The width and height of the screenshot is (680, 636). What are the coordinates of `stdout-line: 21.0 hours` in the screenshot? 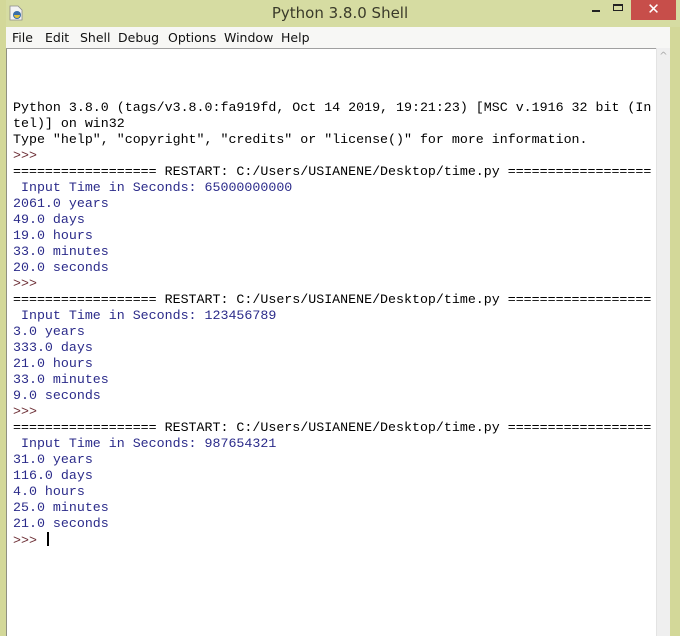 It's located at (53, 363).